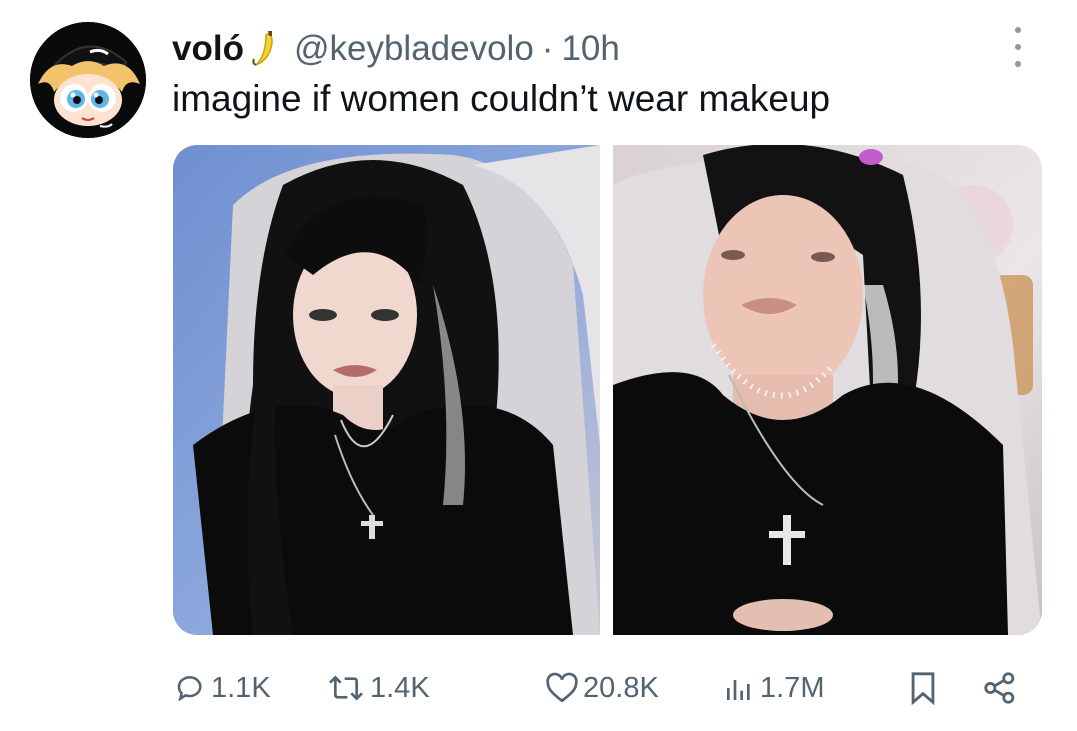  What do you see at coordinates (400, 687) in the screenshot?
I see `repost-count: 1.4K` at bounding box center [400, 687].